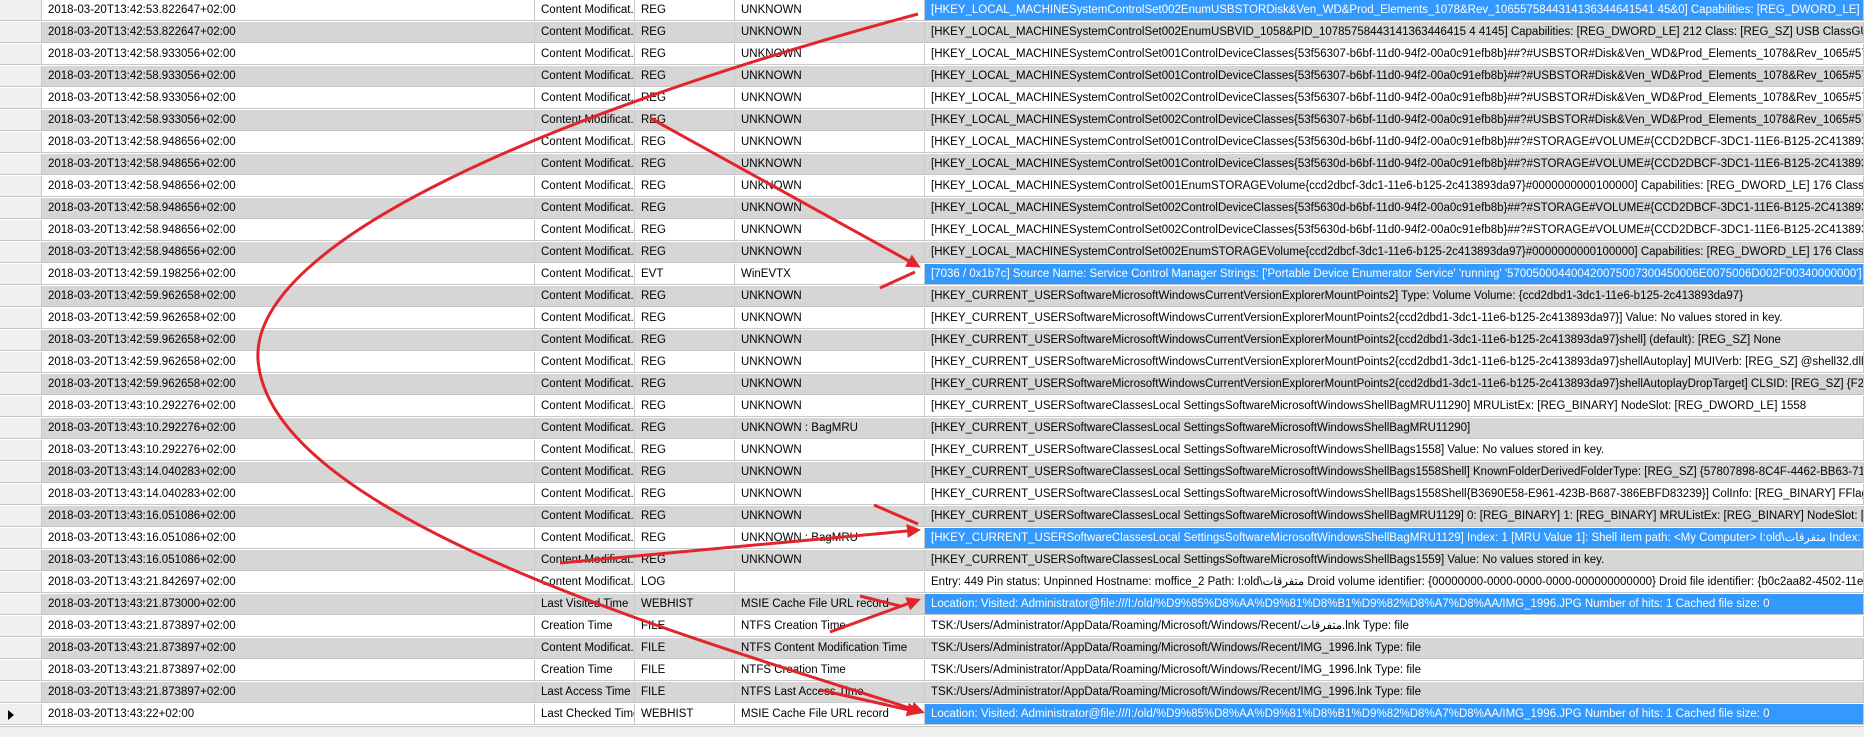 Image resolution: width=1864 pixels, height=737 pixels. I want to click on datetime-cell: 2018-03-20T13:43:14.040283+02:00, so click(288, 472).